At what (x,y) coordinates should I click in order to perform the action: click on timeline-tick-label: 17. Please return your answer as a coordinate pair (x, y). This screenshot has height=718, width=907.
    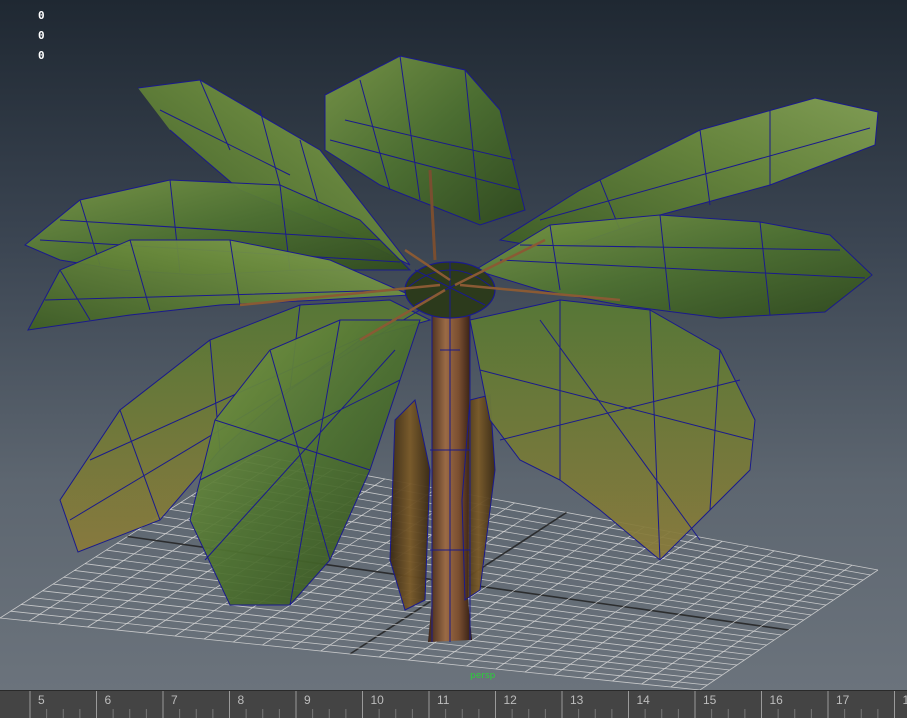
    Looking at the image, I should click on (843, 700).